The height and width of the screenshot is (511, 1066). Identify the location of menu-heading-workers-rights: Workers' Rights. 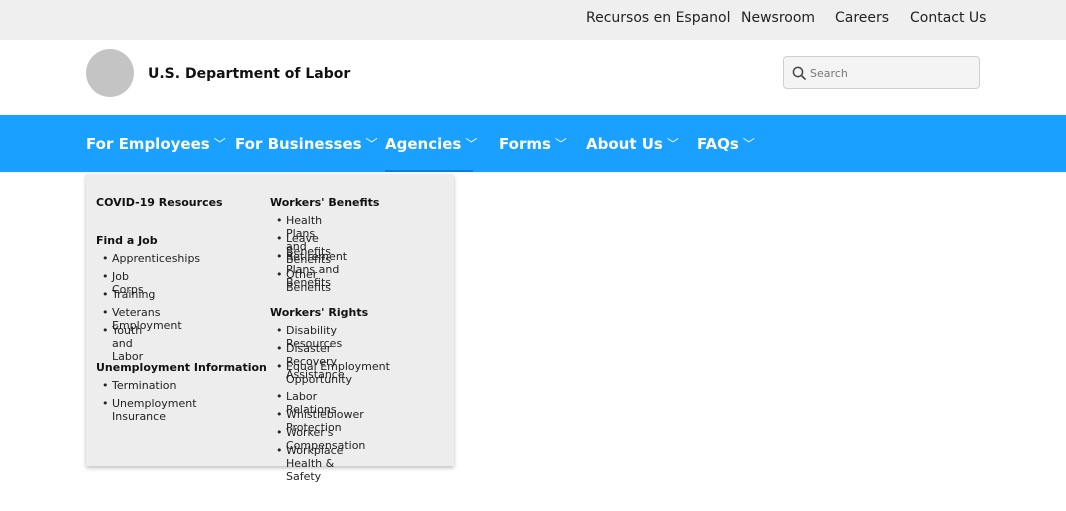
(319, 312).